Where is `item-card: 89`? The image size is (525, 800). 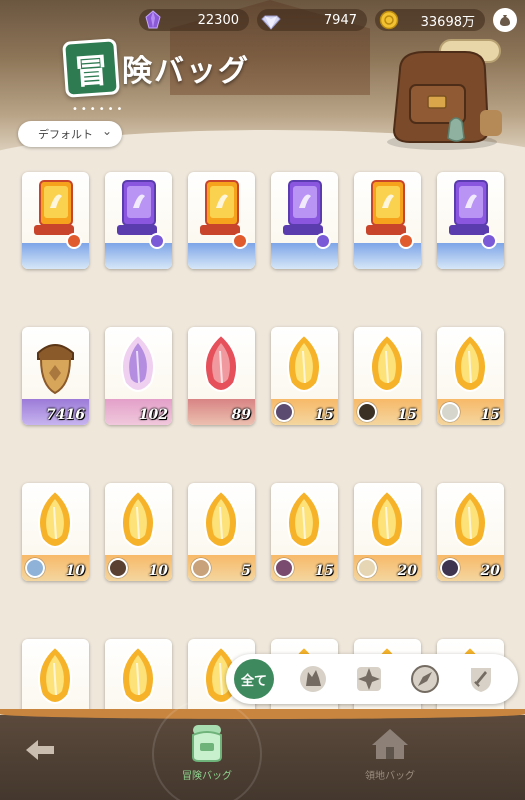 item-card: 89 is located at coordinates (221, 376).